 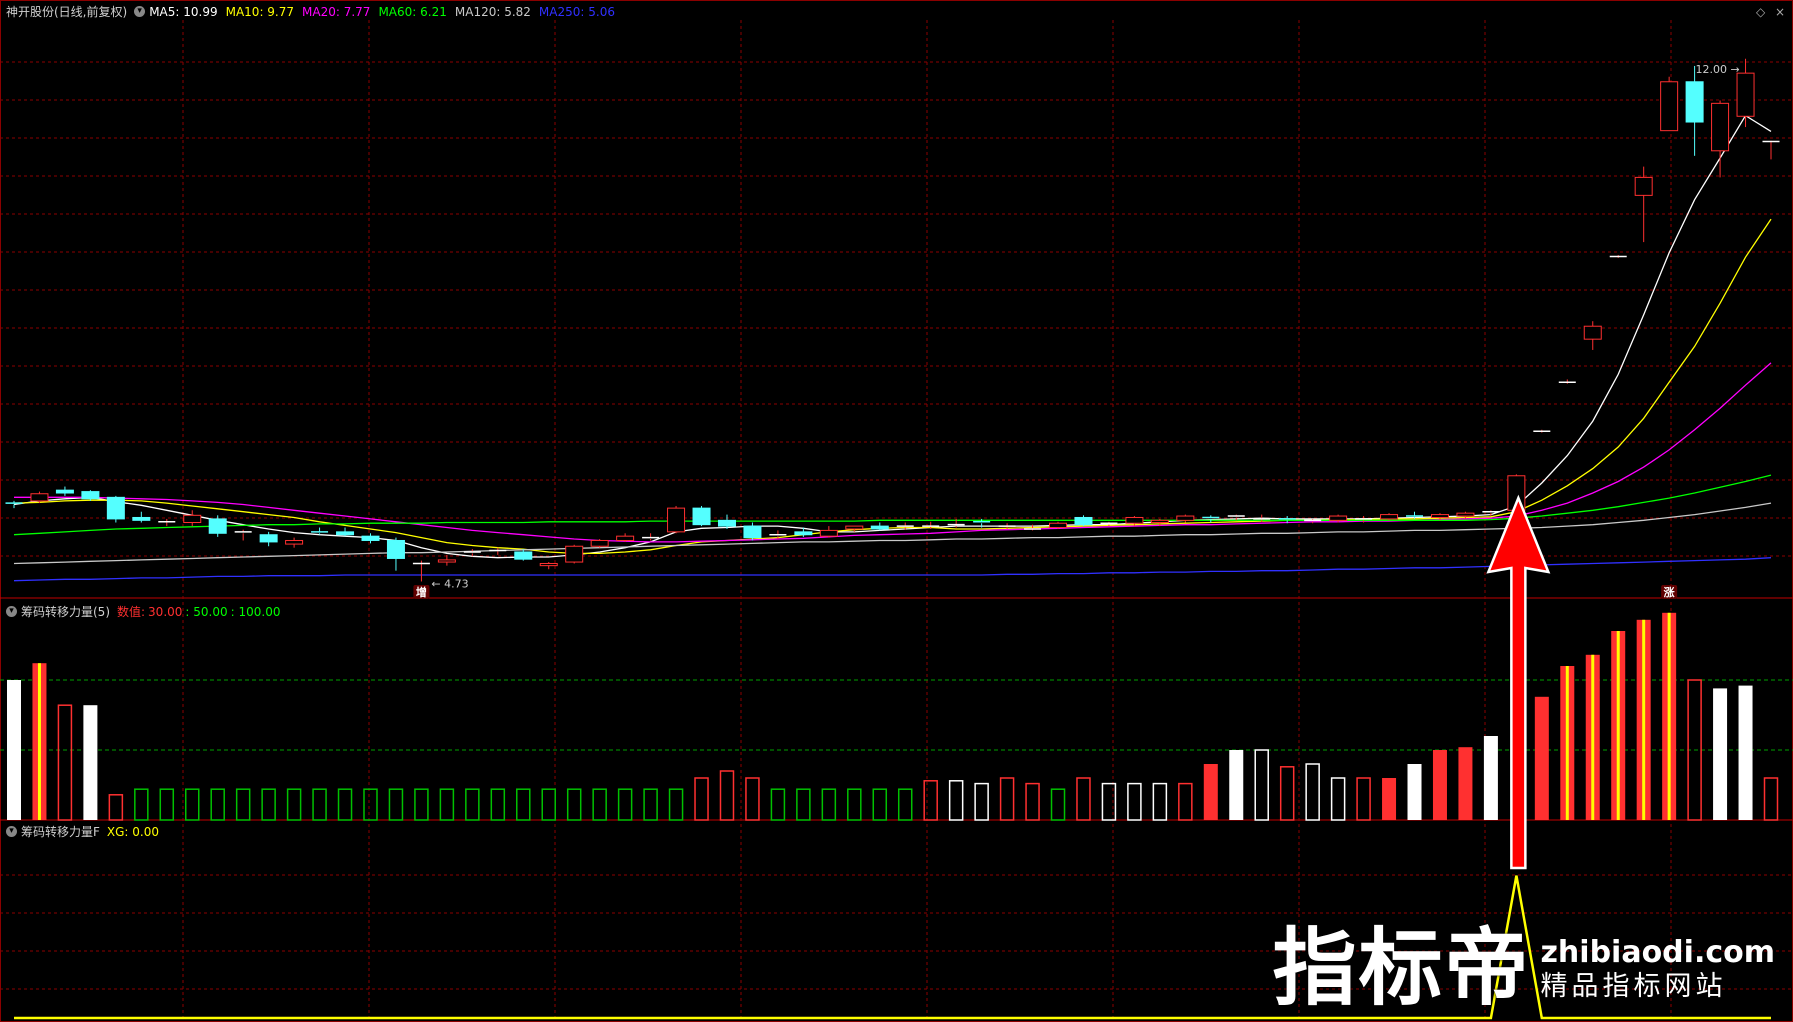 I want to click on x-icon: ×, so click(x=1780, y=12).